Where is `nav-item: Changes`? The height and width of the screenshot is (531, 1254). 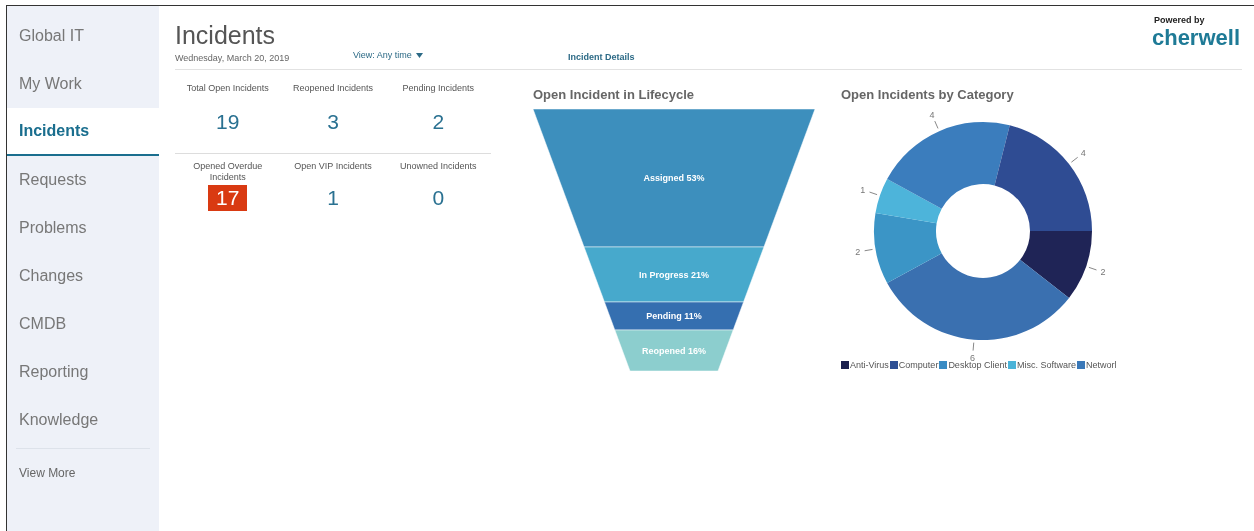
nav-item: Changes is located at coordinates (83, 276).